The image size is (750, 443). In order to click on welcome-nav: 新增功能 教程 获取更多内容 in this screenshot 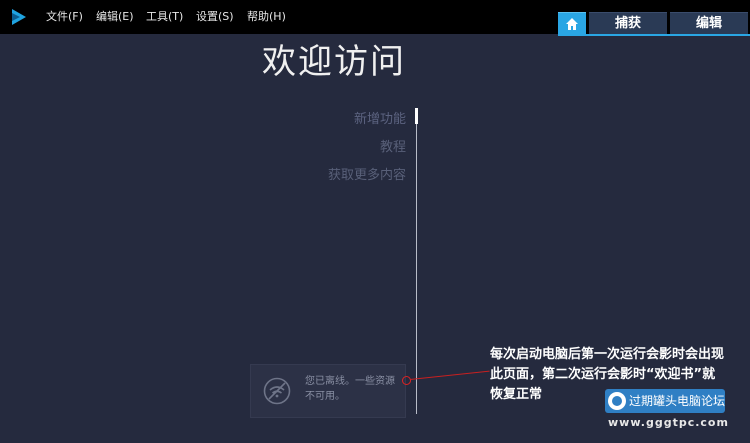, I will do `click(367, 148)`.